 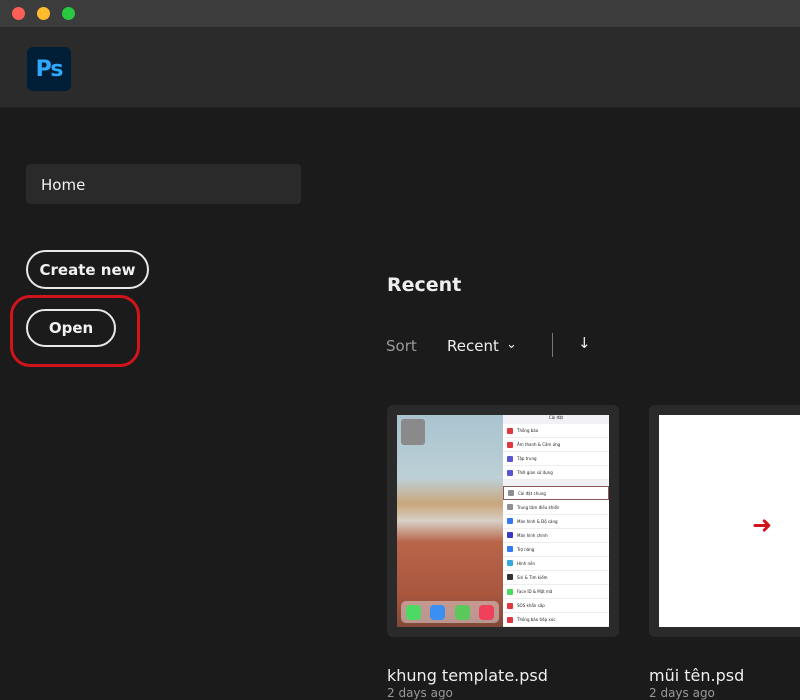 I want to click on minimize-window-button, so click(x=43, y=13).